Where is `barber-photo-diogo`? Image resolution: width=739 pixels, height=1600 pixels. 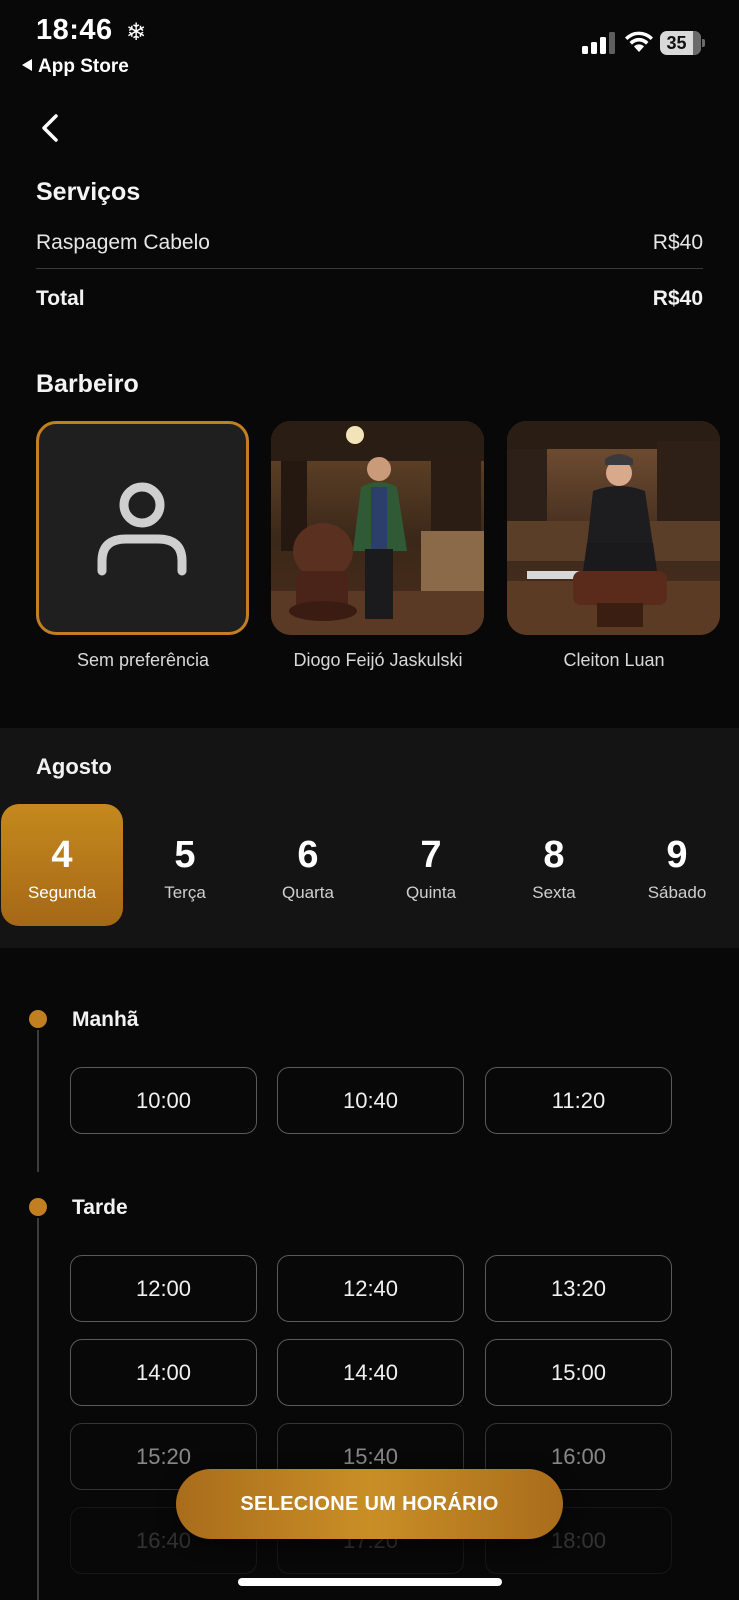
barber-photo-diogo is located at coordinates (377, 528).